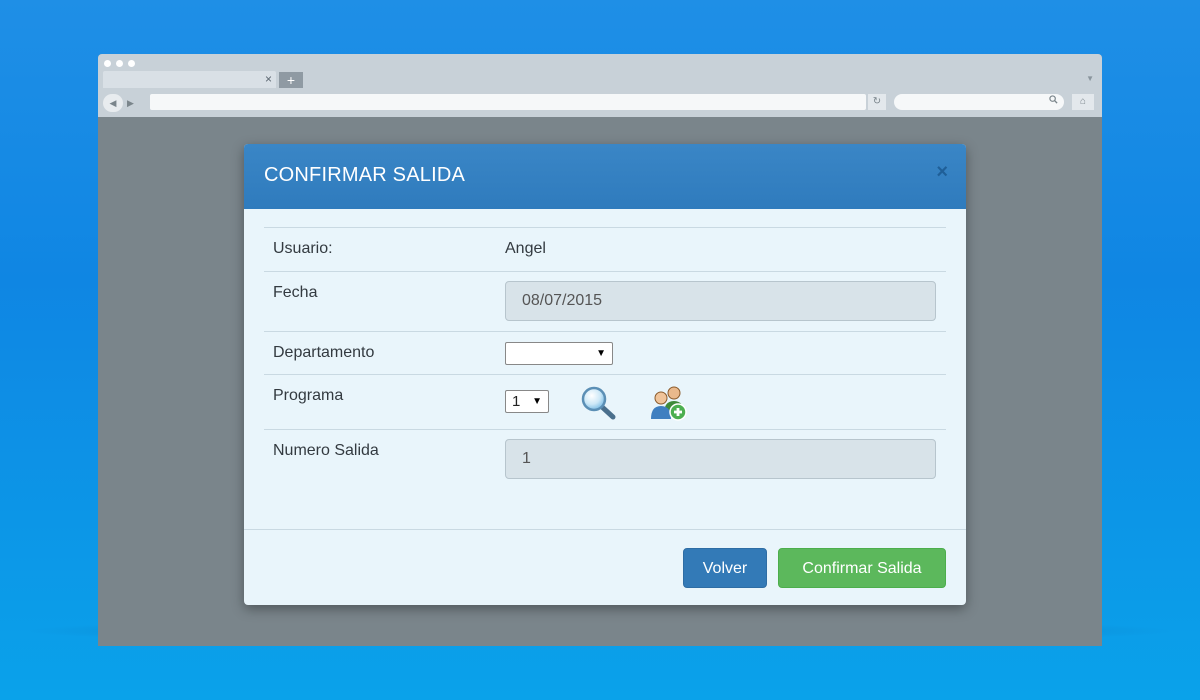 The height and width of the screenshot is (700, 1200). What do you see at coordinates (1090, 78) in the screenshot?
I see `tab-menu-icon: ▼` at bounding box center [1090, 78].